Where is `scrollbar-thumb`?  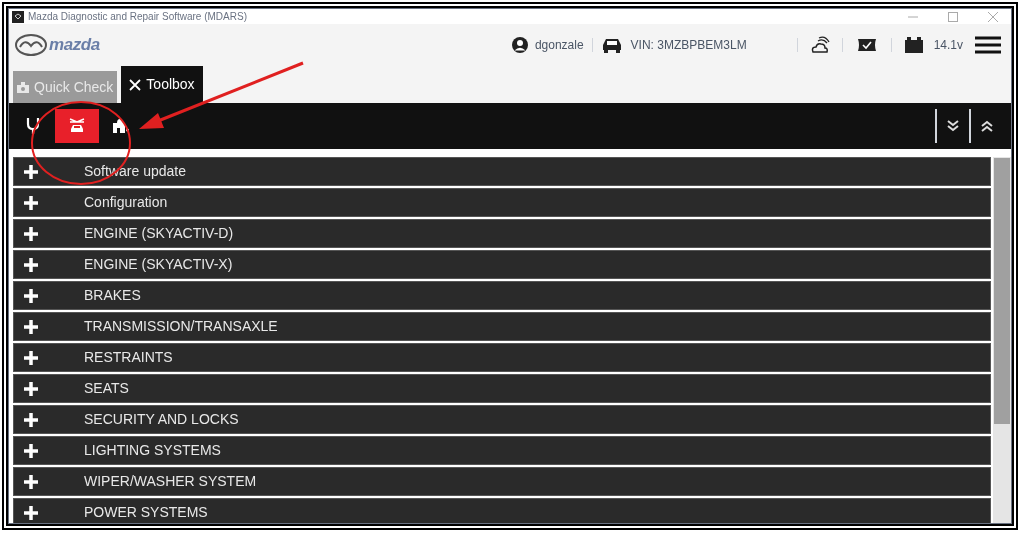
scrollbar-thumb is located at coordinates (1002, 291).